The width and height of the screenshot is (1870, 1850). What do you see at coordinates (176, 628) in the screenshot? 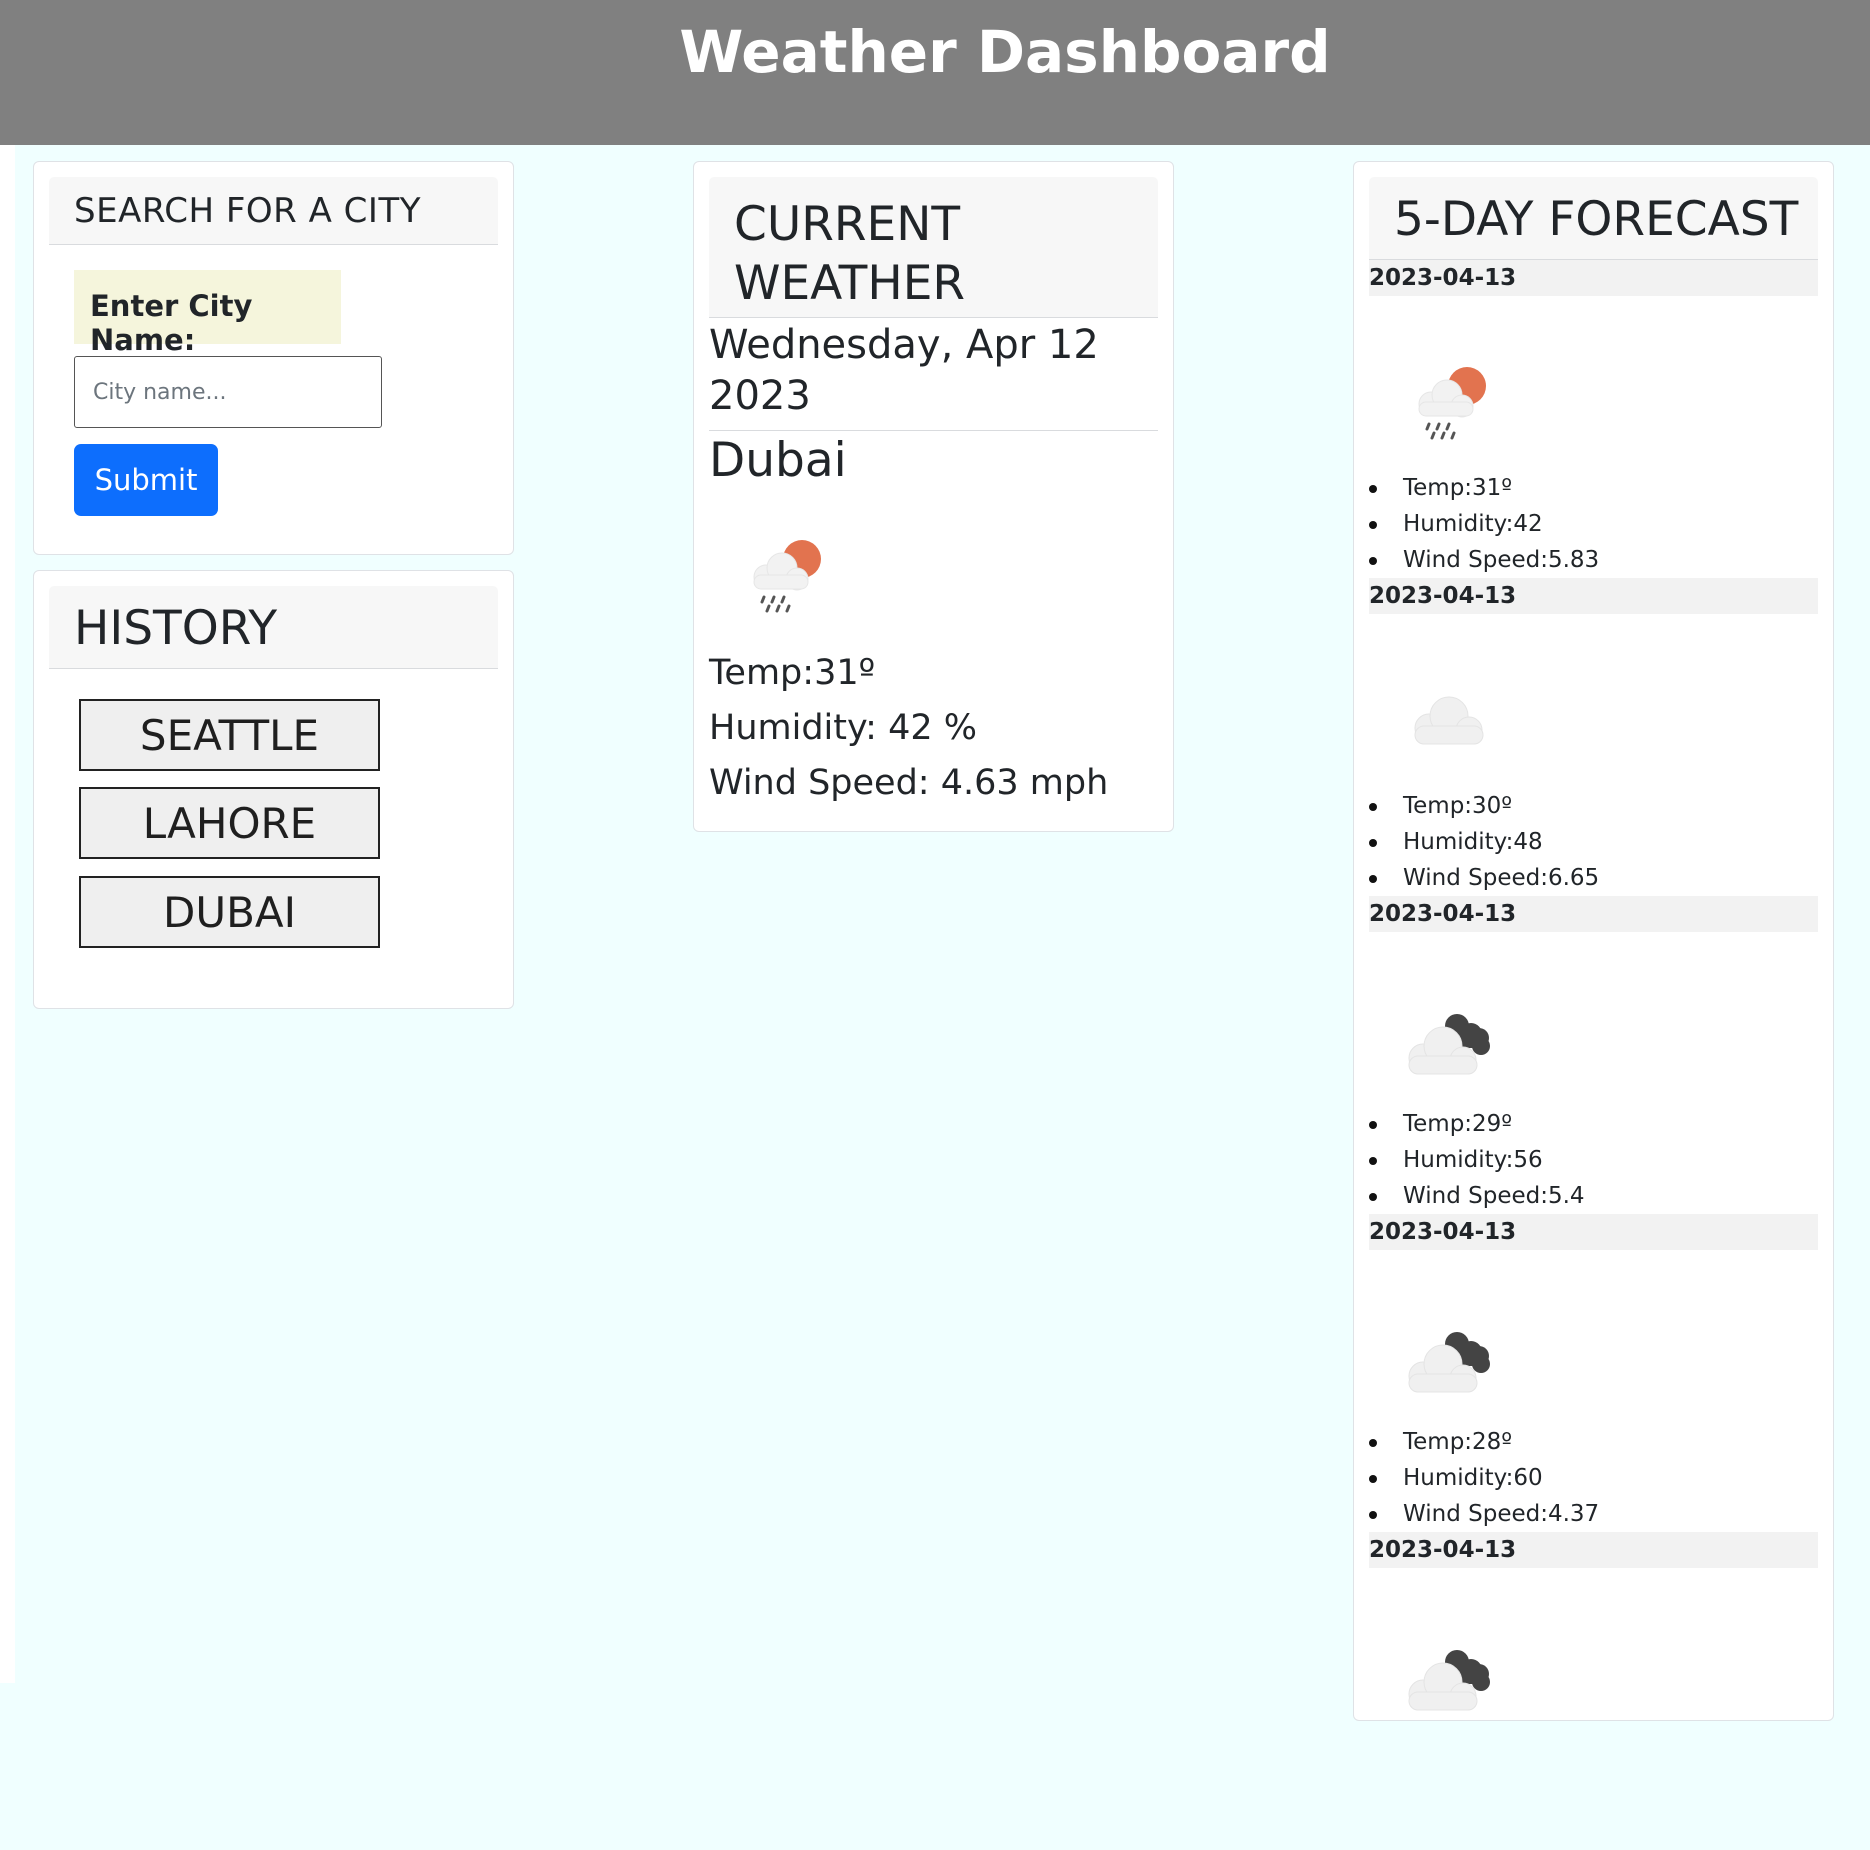
I see `history-card-title: HISTORY` at bounding box center [176, 628].